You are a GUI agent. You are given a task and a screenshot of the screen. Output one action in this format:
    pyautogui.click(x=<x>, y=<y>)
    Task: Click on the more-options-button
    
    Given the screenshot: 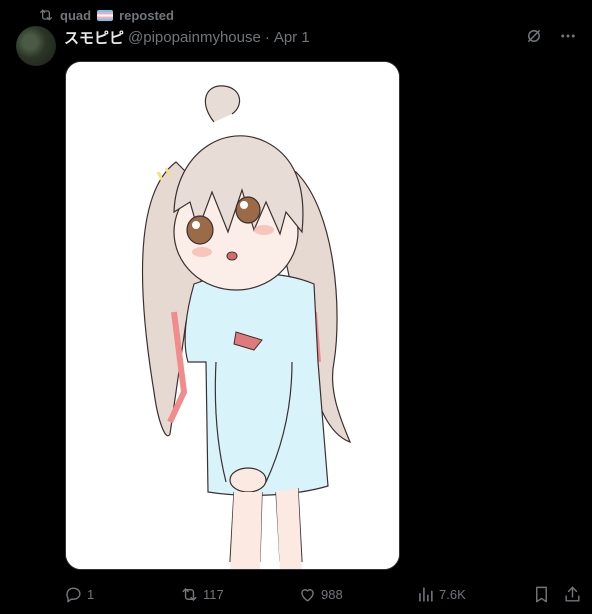 What is the action you would take?
    pyautogui.click(x=568, y=38)
    